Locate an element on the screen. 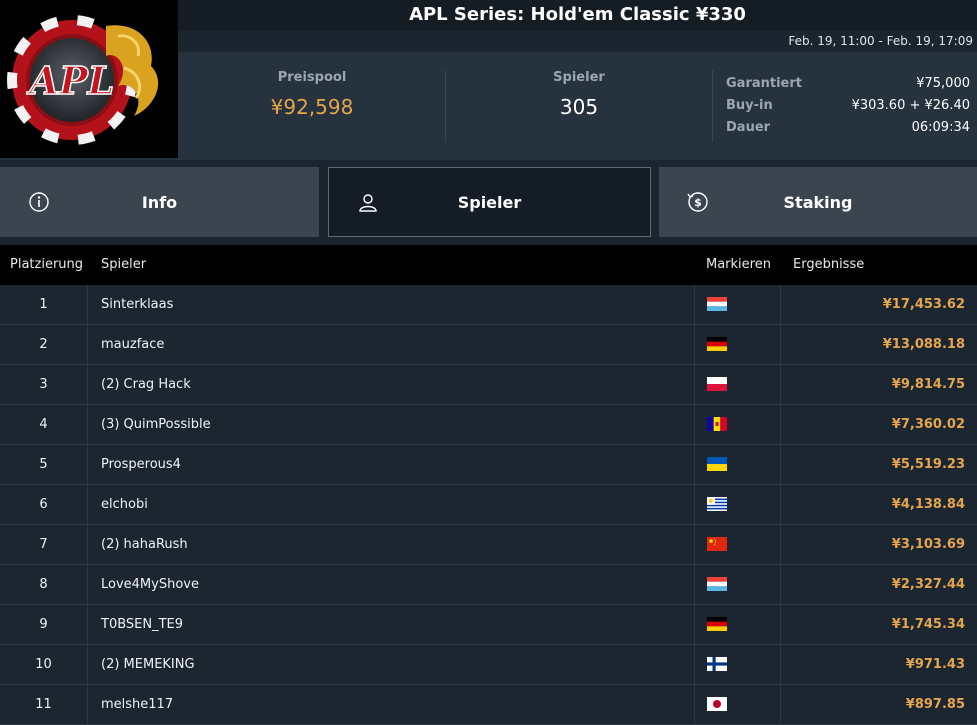  detail-key: Buy-in is located at coordinates (749, 105).